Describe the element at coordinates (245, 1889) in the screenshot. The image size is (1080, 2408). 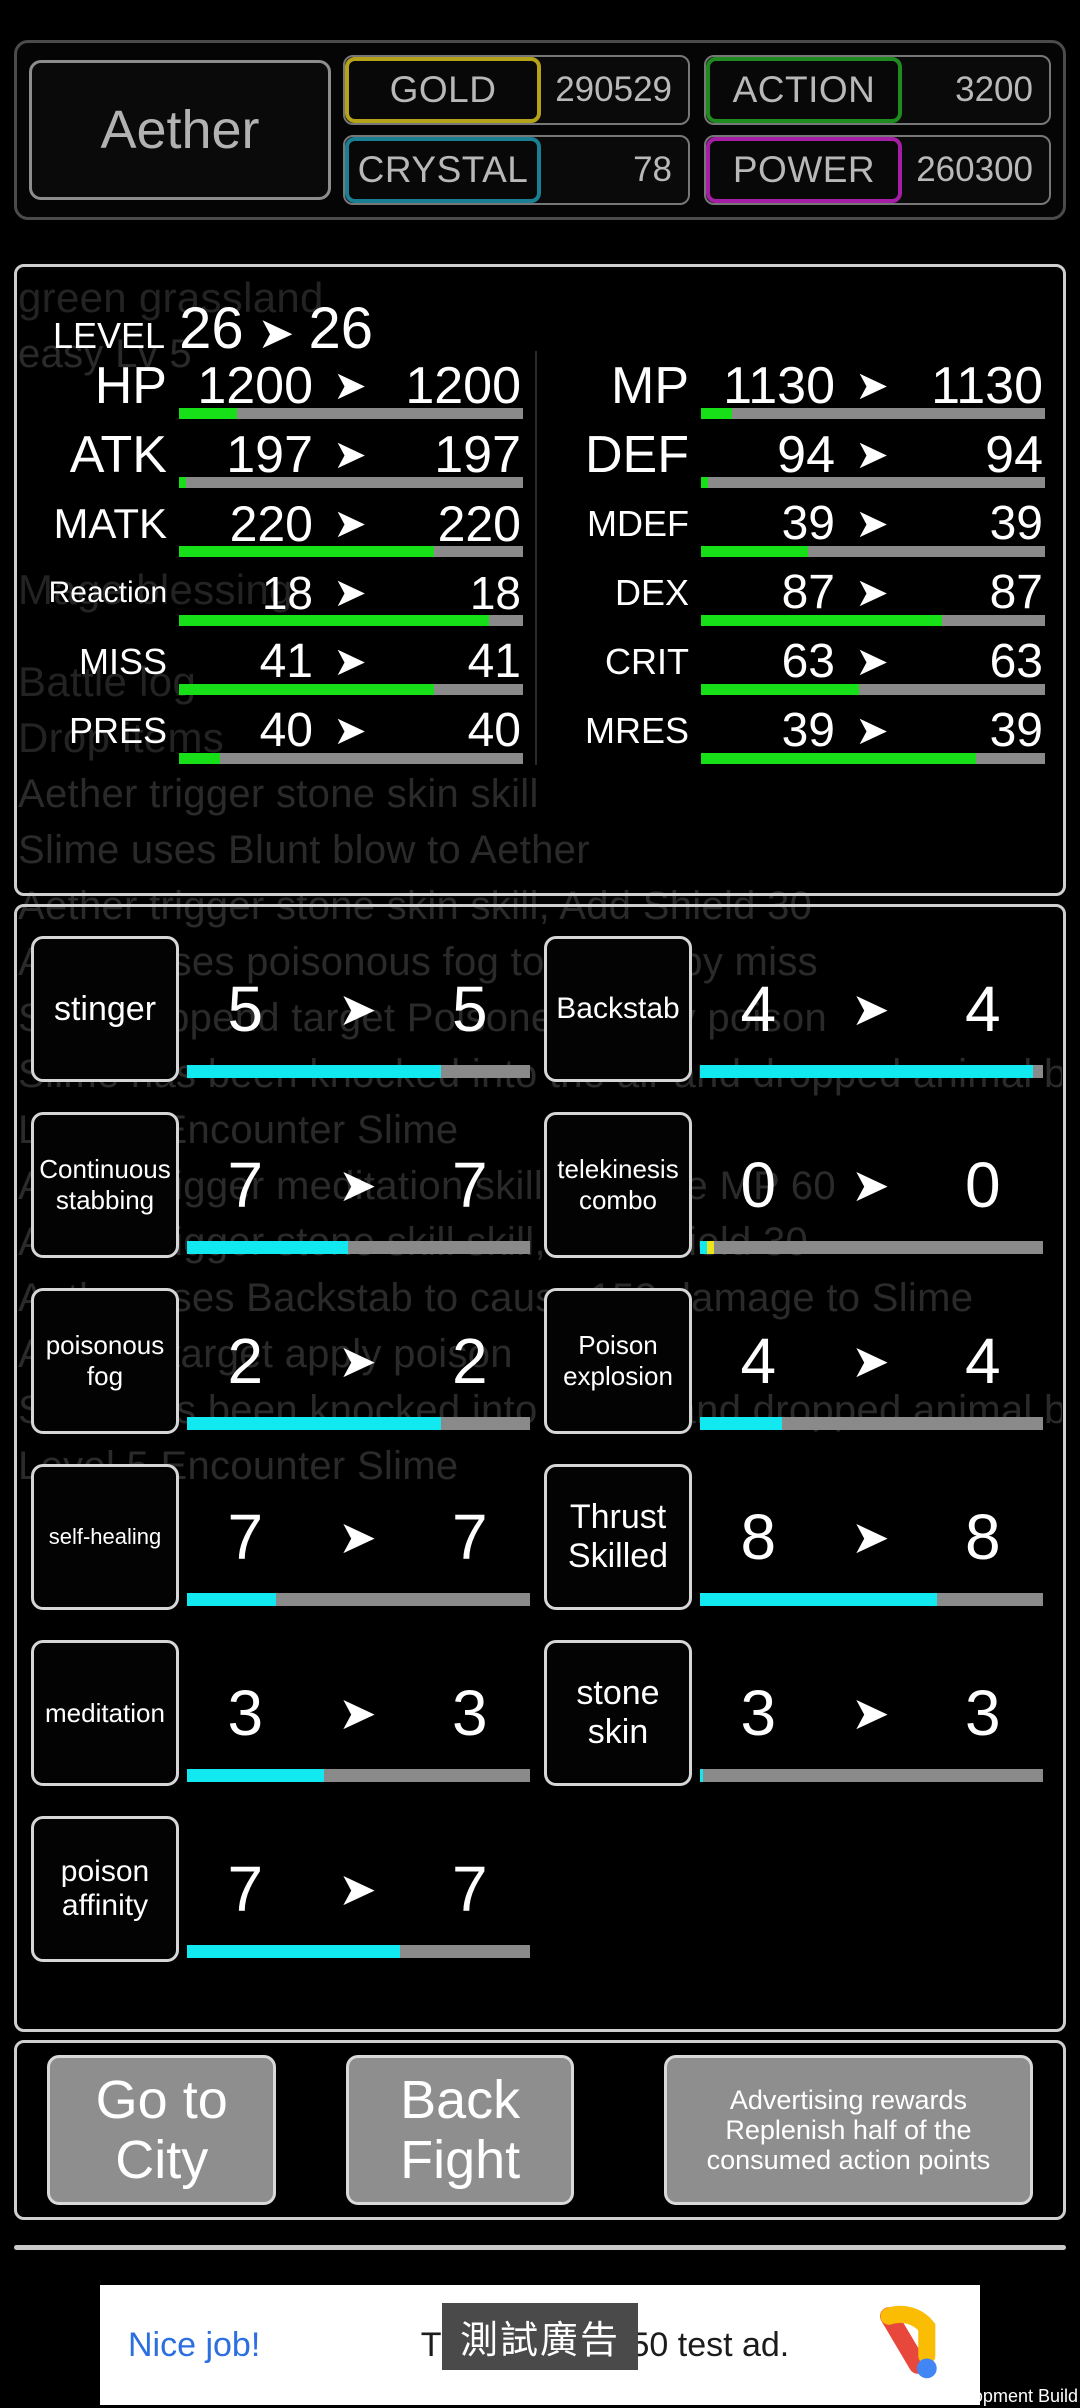
I see `skill-level-from: 7` at that location.